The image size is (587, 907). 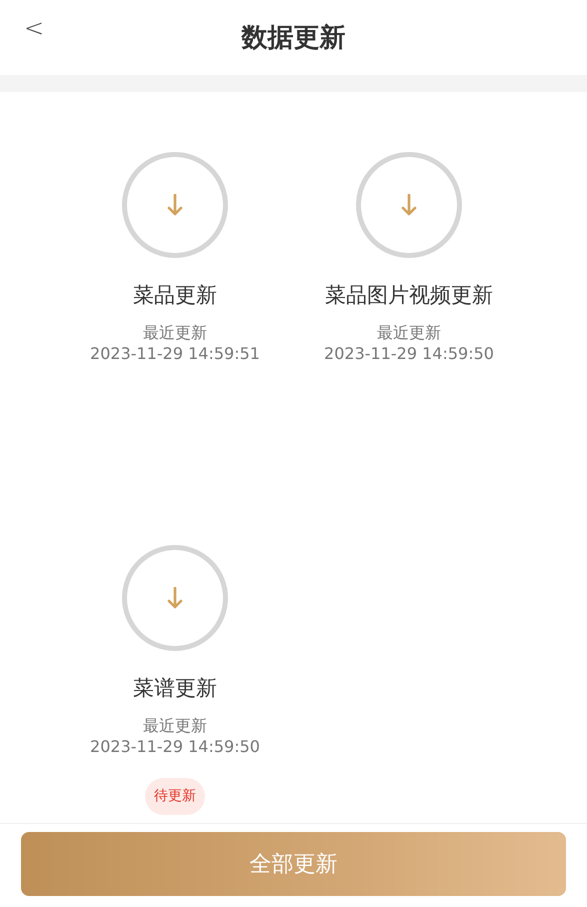 I want to click on item-title: 菜品更新, so click(x=175, y=295).